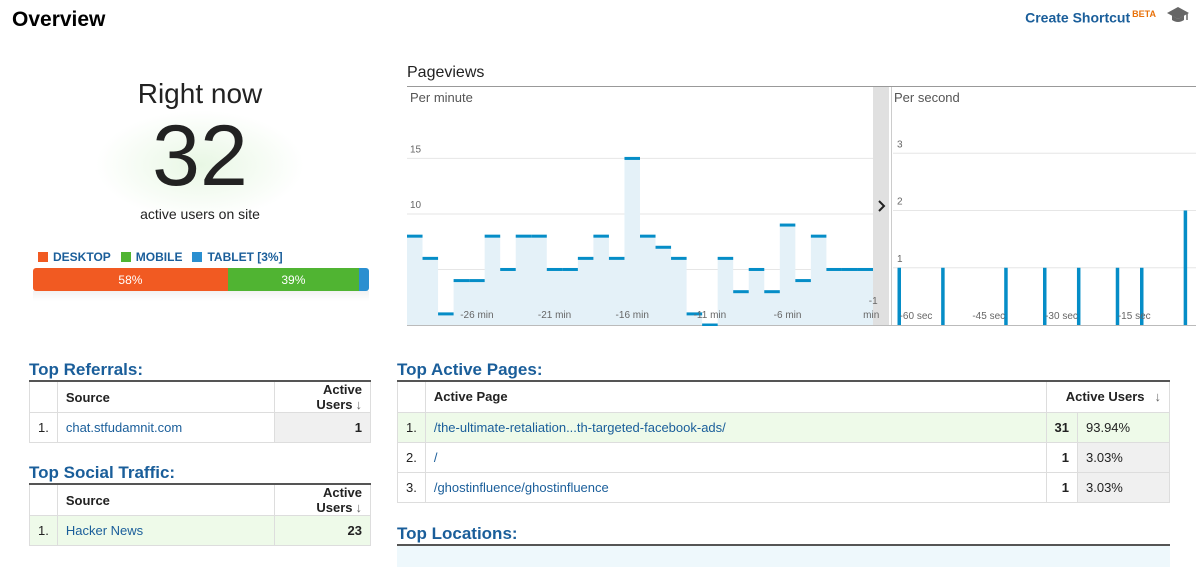  Describe the element at coordinates (1105, 397) in the screenshot. I see `pages-users-header-label: Active Users` at that location.